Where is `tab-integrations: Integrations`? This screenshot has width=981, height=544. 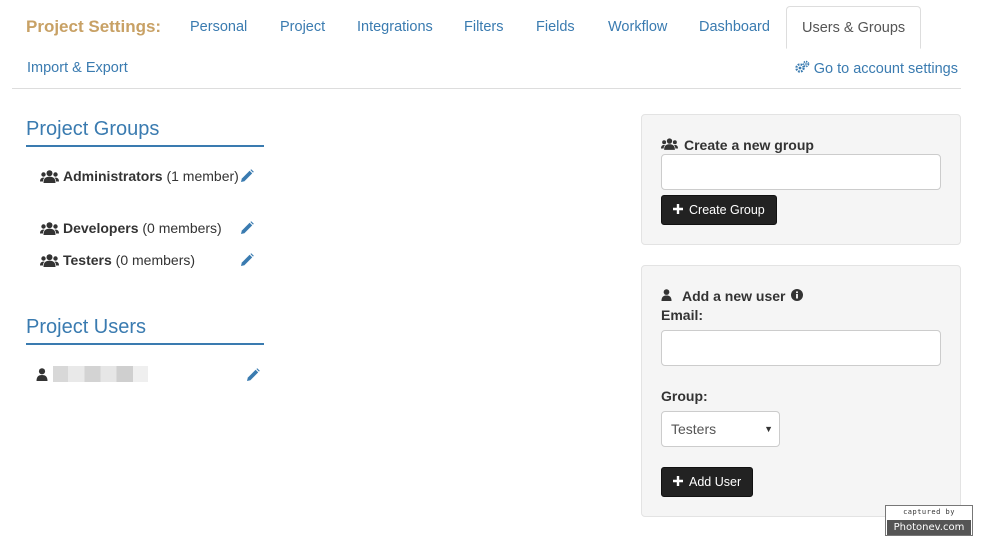
tab-integrations: Integrations is located at coordinates (395, 27).